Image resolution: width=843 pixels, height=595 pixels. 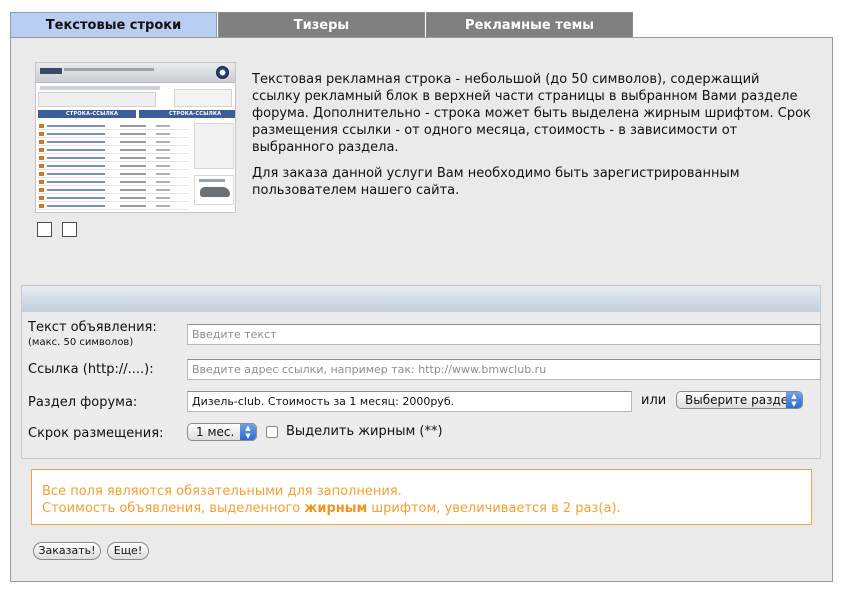 I want to click on ad-text-input, so click(x=504, y=334).